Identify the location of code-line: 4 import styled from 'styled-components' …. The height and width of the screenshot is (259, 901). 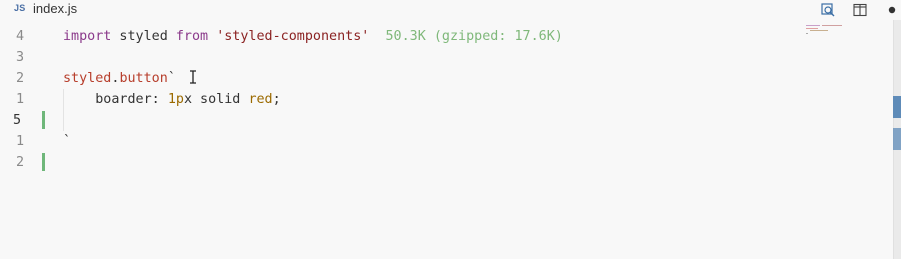
(446, 36).